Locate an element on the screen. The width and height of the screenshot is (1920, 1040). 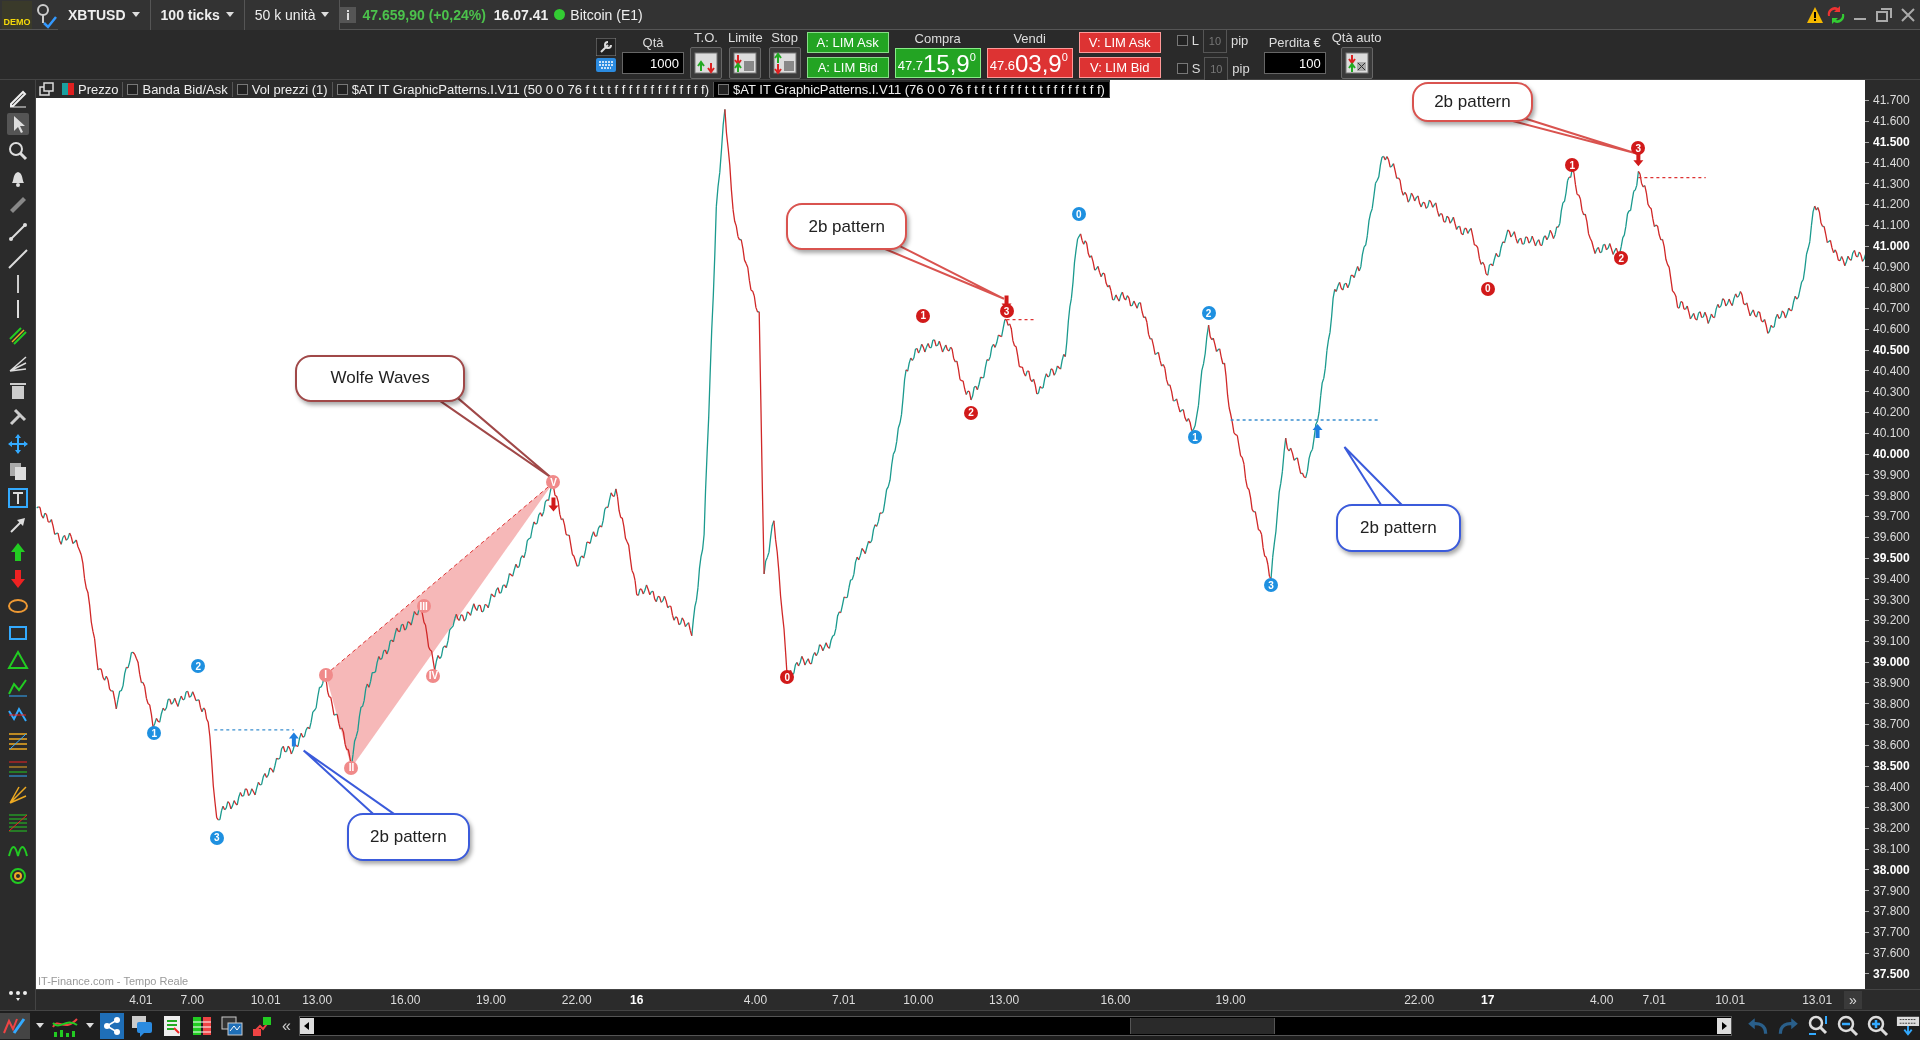
move-icon is located at coordinates (17, 444).